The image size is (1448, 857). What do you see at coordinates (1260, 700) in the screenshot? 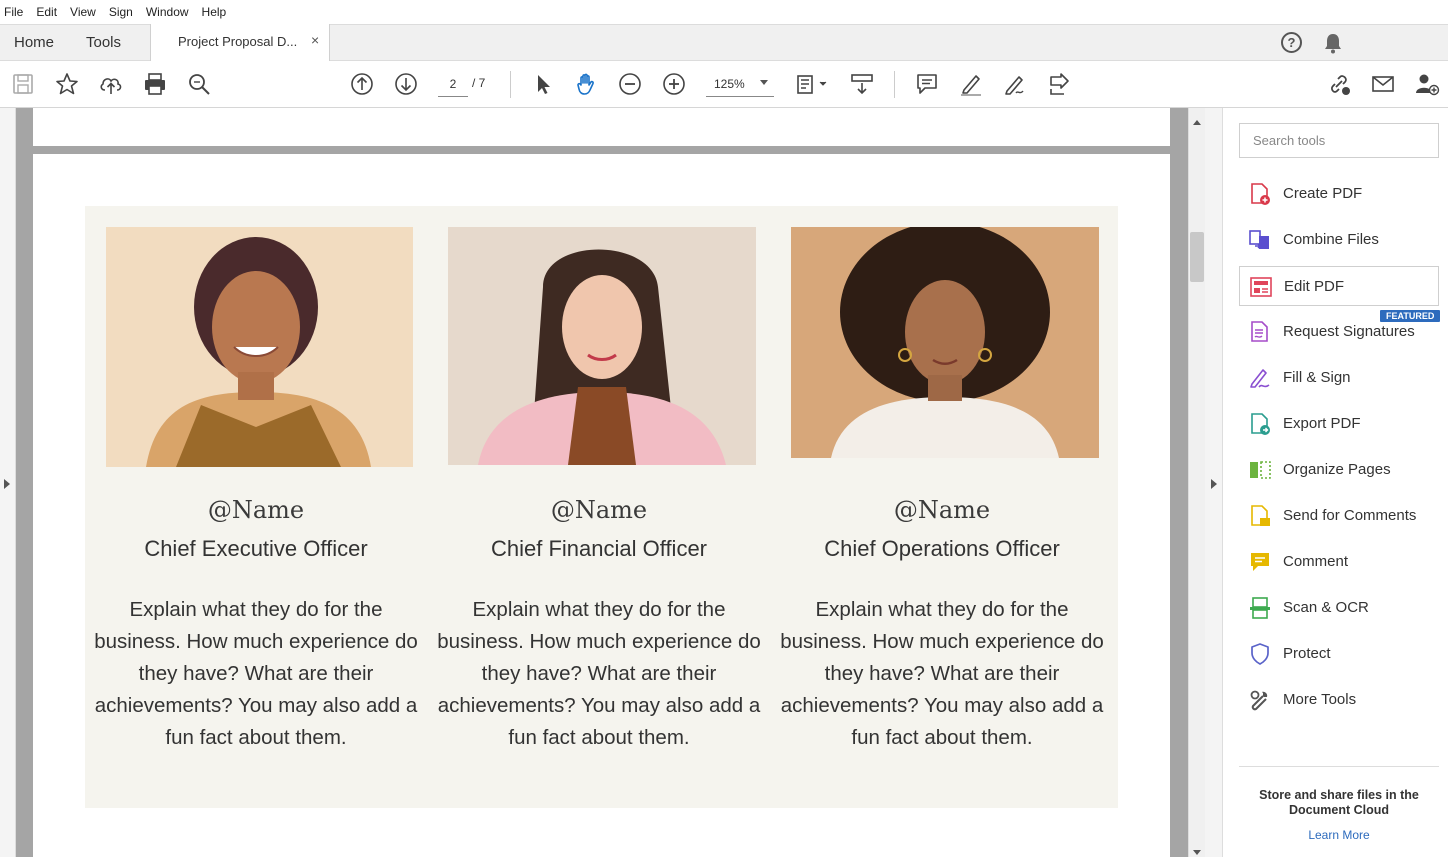
I see `more-tools-icon` at bounding box center [1260, 700].